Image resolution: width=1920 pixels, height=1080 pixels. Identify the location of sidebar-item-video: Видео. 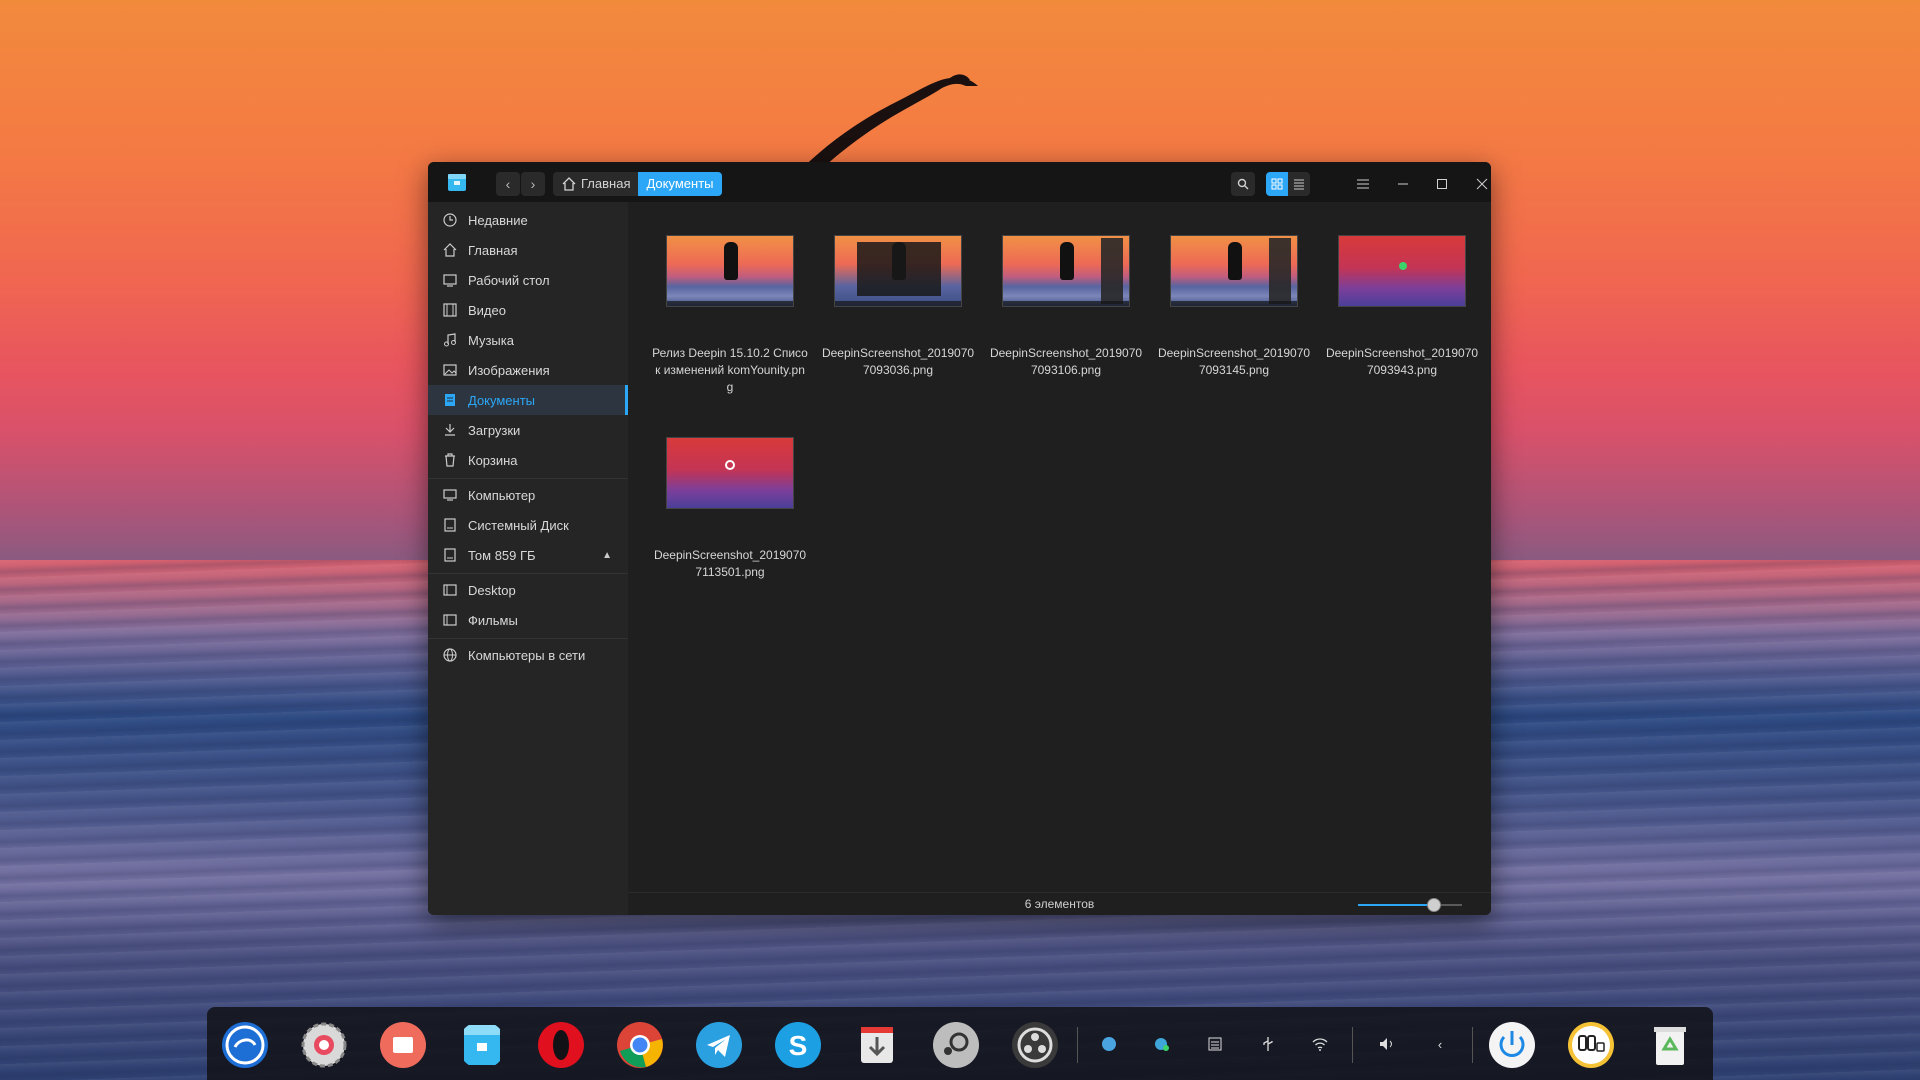
(528, 310).